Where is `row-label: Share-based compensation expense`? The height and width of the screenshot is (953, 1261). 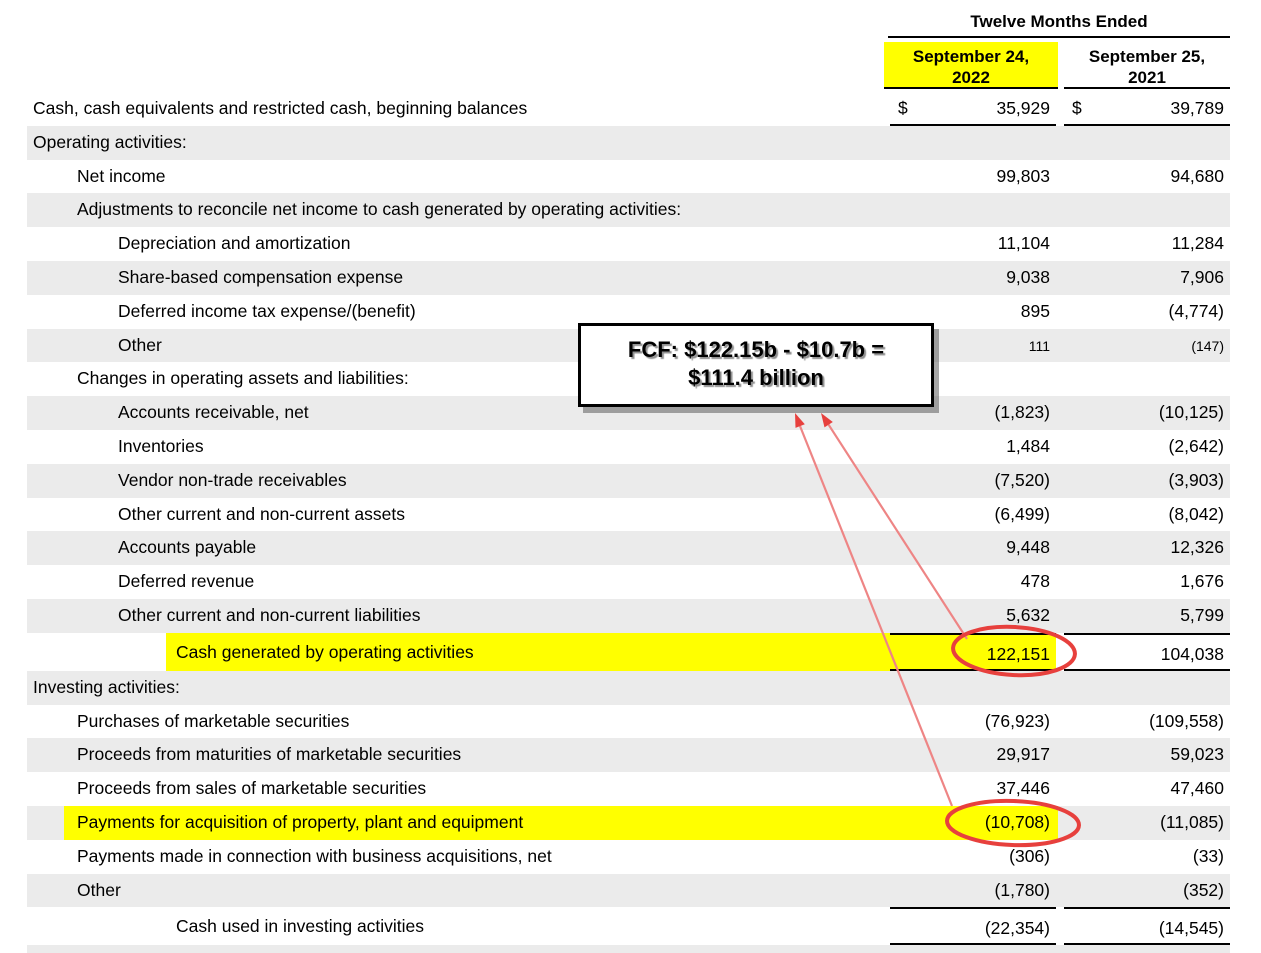
row-label: Share-based compensation expense is located at coordinates (261, 276).